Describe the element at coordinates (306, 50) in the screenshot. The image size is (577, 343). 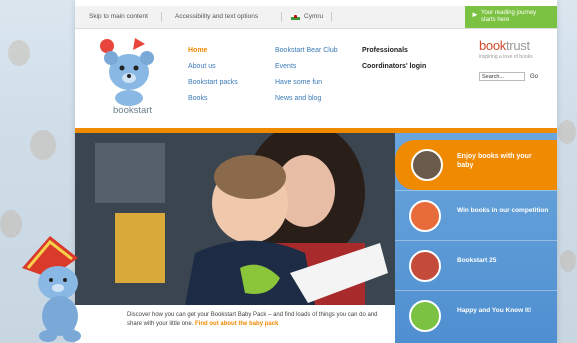
I see `nav-bear-club: Bookstart Bear Club` at that location.